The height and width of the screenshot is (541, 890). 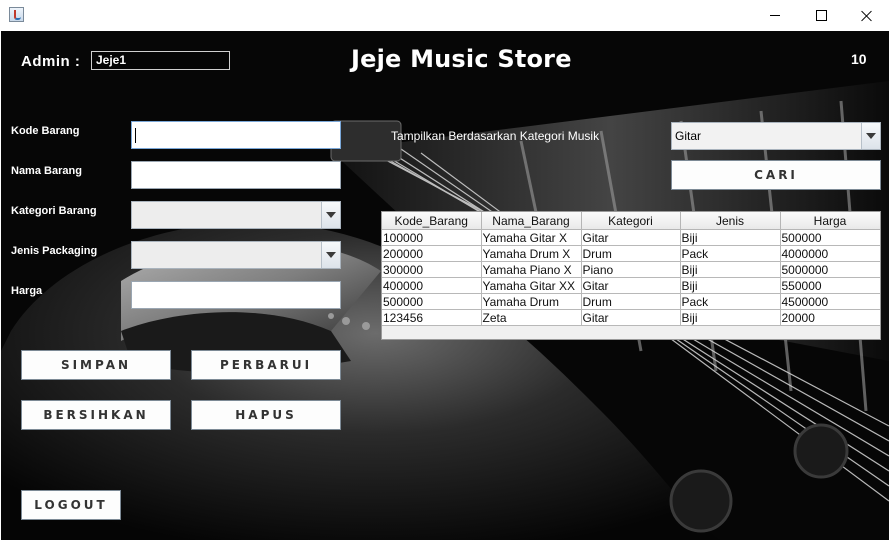 I want to click on column-header: Nama_Barang, so click(x=531, y=221).